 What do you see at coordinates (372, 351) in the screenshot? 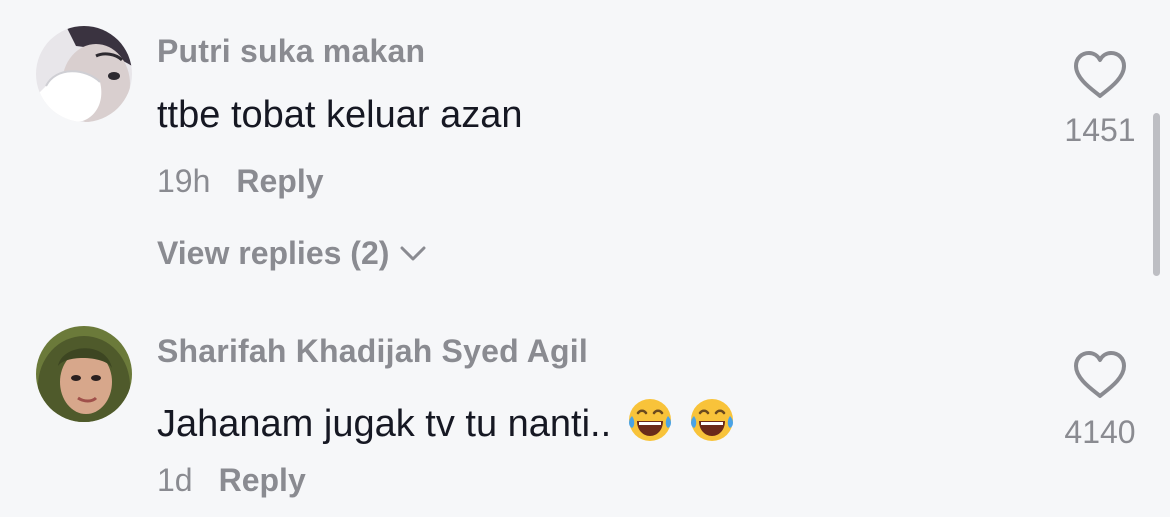
I see `comment-username: Sharifah Khadijah Syed Agil` at bounding box center [372, 351].